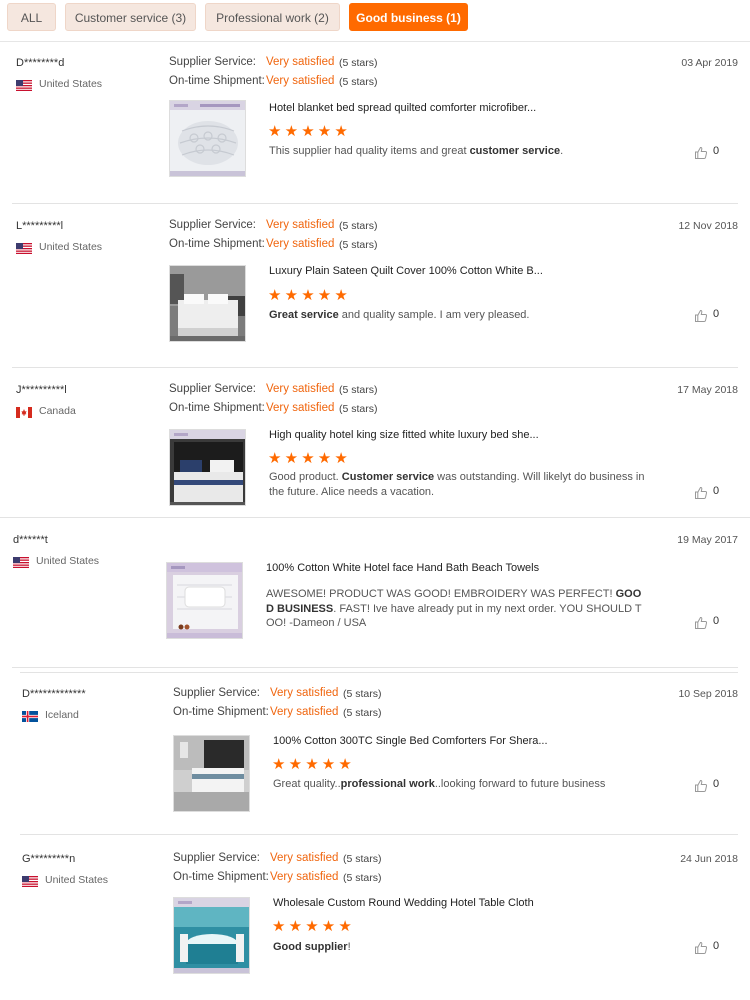 This screenshot has width=750, height=1000. I want to click on review-text: and quality sample. I am very pleased., so click(434, 315).